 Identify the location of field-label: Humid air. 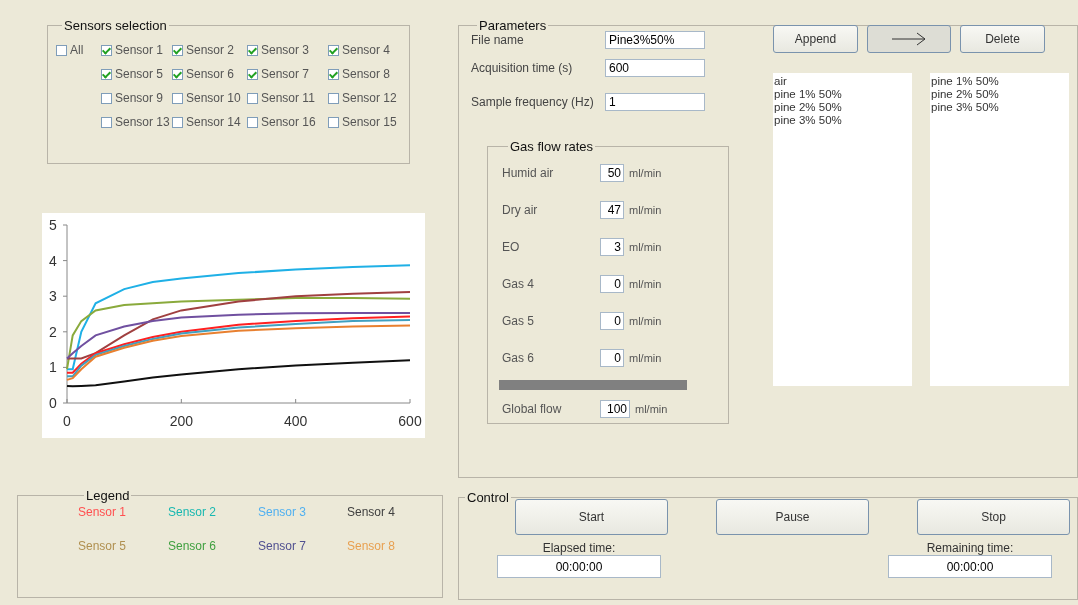
(528, 172).